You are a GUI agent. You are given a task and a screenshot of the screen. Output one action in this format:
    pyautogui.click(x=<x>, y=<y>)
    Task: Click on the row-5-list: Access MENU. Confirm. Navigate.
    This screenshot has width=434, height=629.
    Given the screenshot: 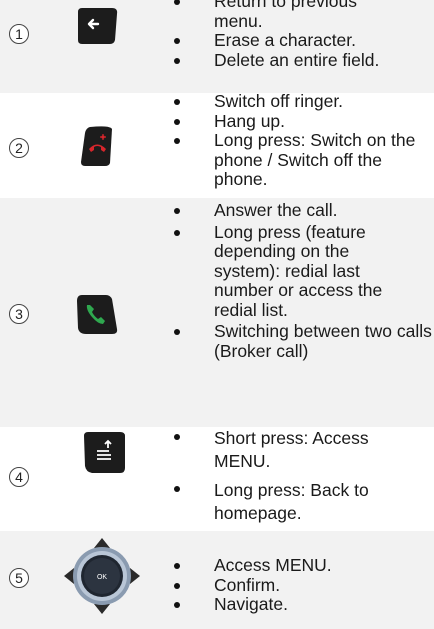 What is the action you would take?
    pyautogui.click(x=302, y=585)
    